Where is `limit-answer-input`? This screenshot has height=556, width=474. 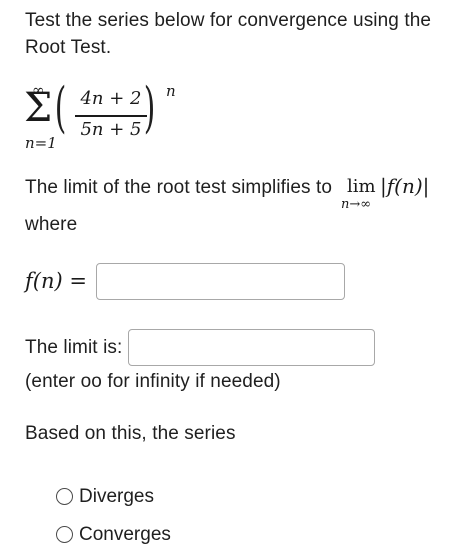
limit-answer-input is located at coordinates (251, 347).